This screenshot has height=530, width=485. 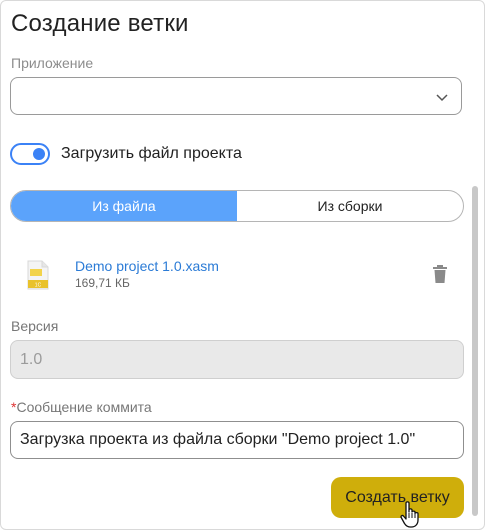 I want to click on file-name-link: Demo project 1.0.xasm, so click(x=147, y=266).